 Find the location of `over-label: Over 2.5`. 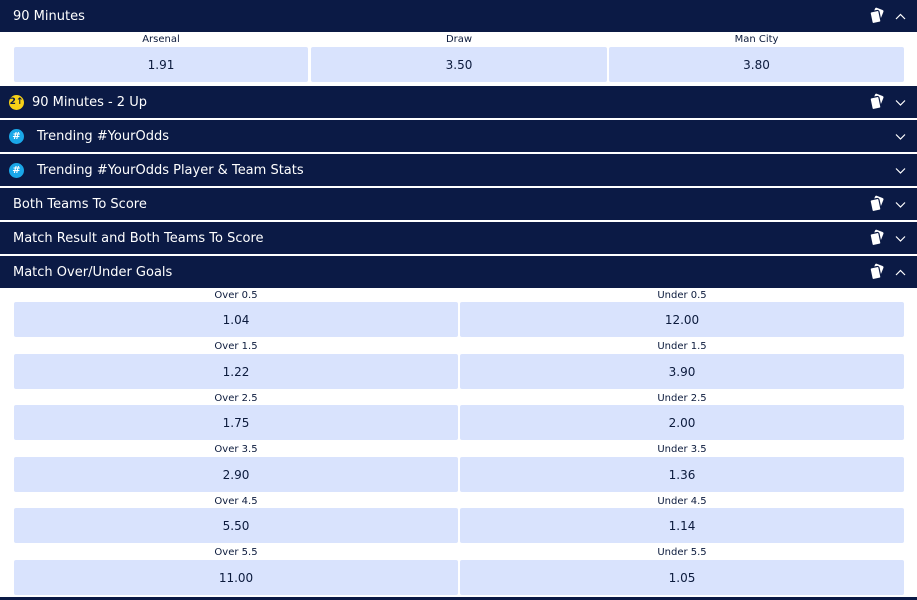

over-label: Over 2.5 is located at coordinates (236, 398).